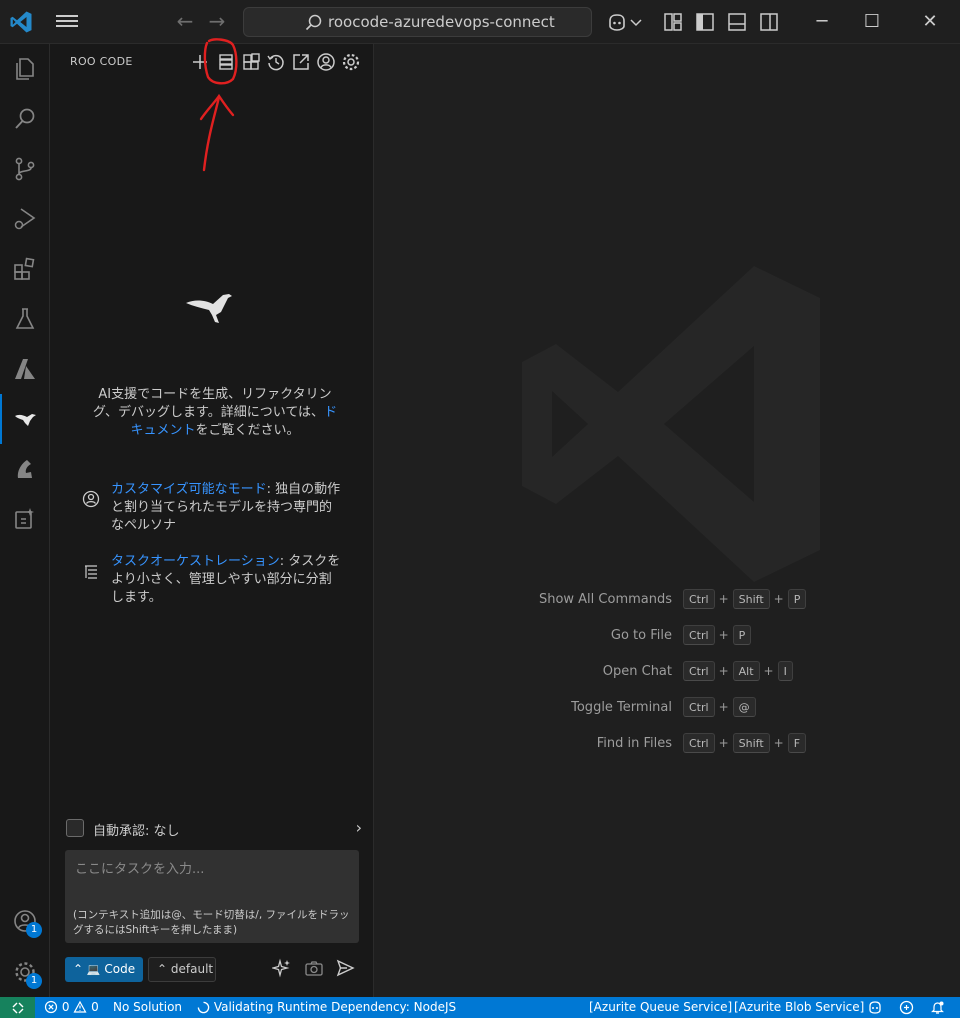 This screenshot has width=960, height=1018. I want to click on chevron-right-icon: ›, so click(359, 827).